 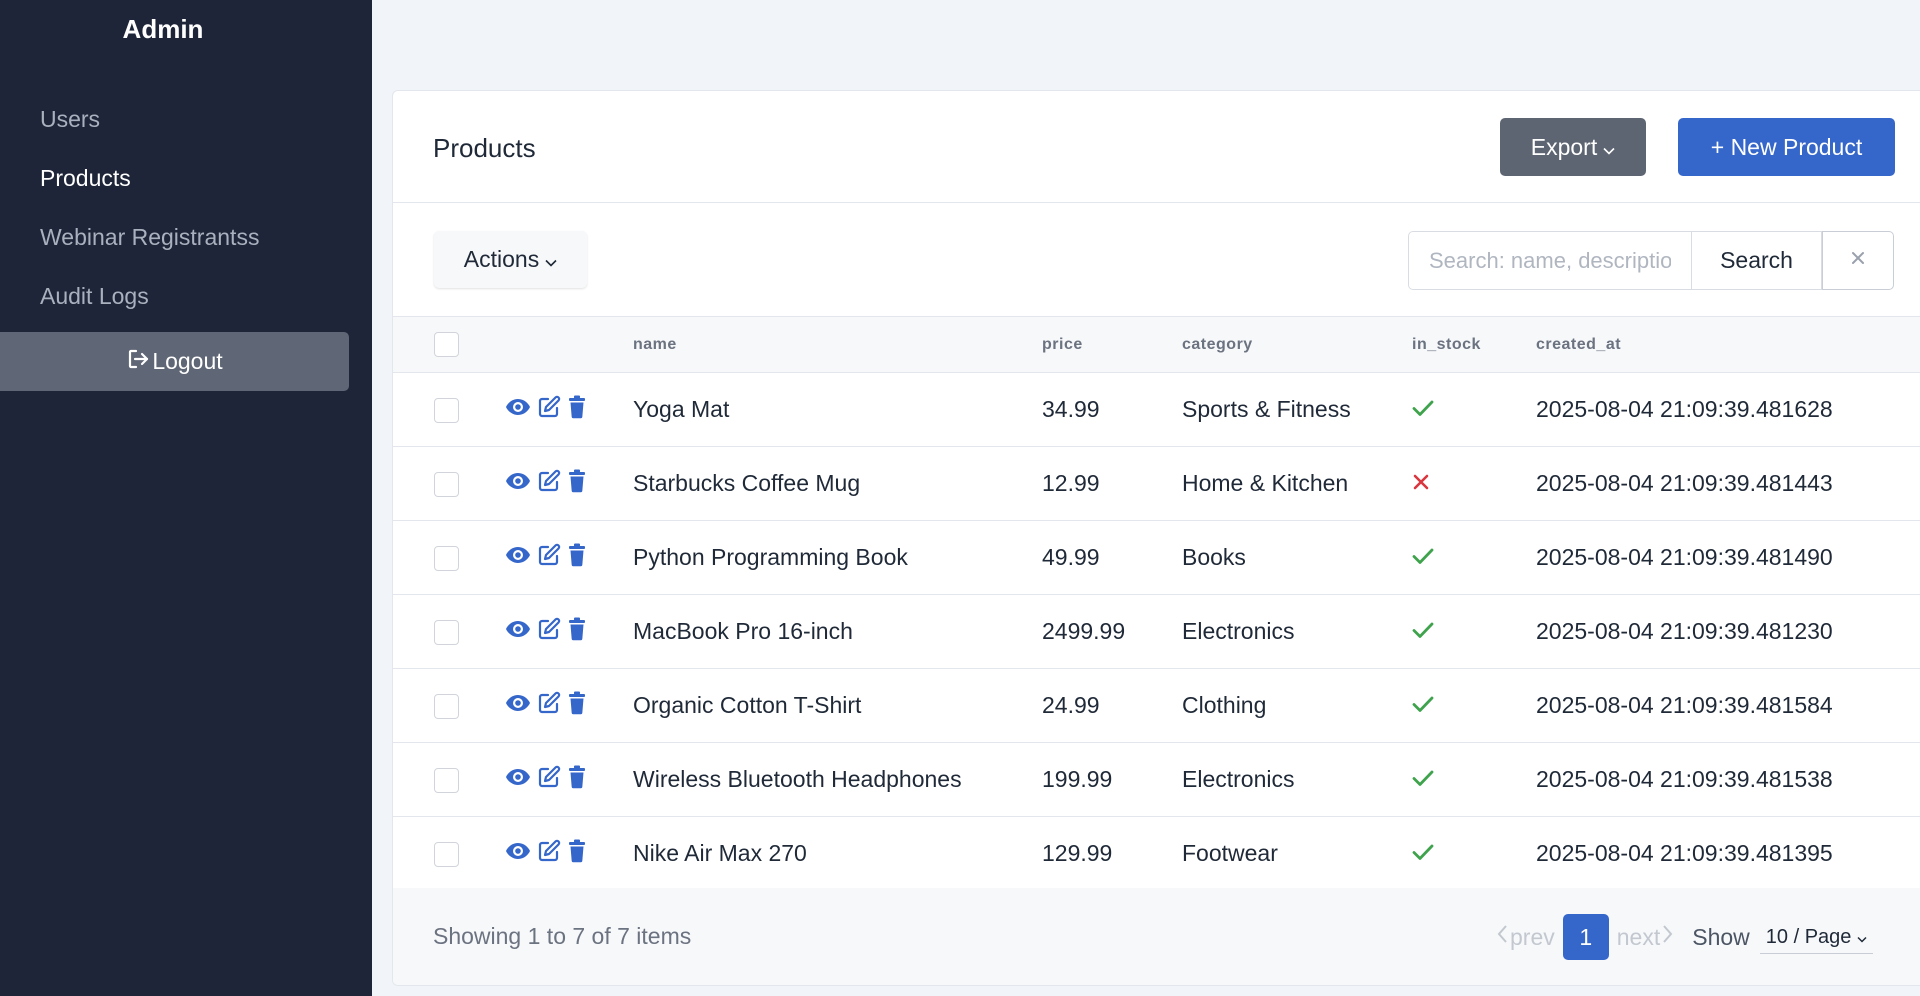 I want to click on export-button: Export, so click(x=1573, y=147).